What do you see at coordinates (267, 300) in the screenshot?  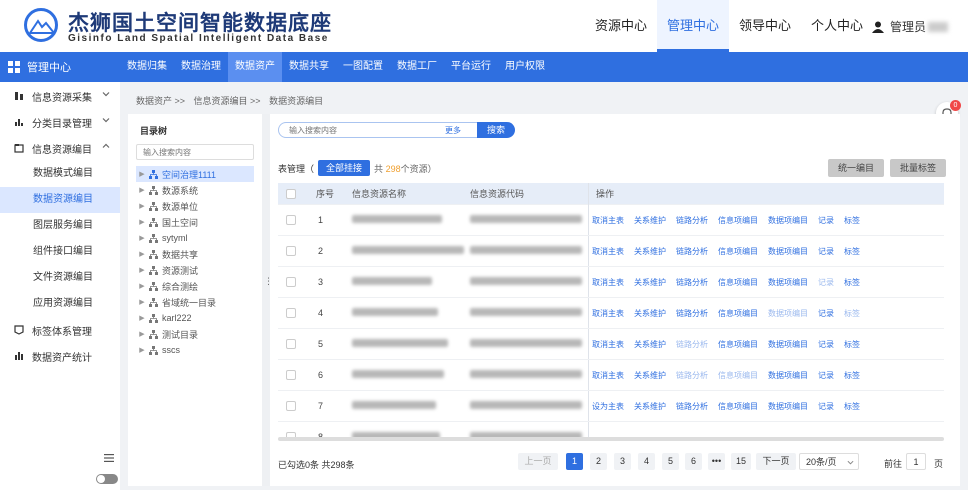 I see `panel-splitter: ⋮` at bounding box center [267, 300].